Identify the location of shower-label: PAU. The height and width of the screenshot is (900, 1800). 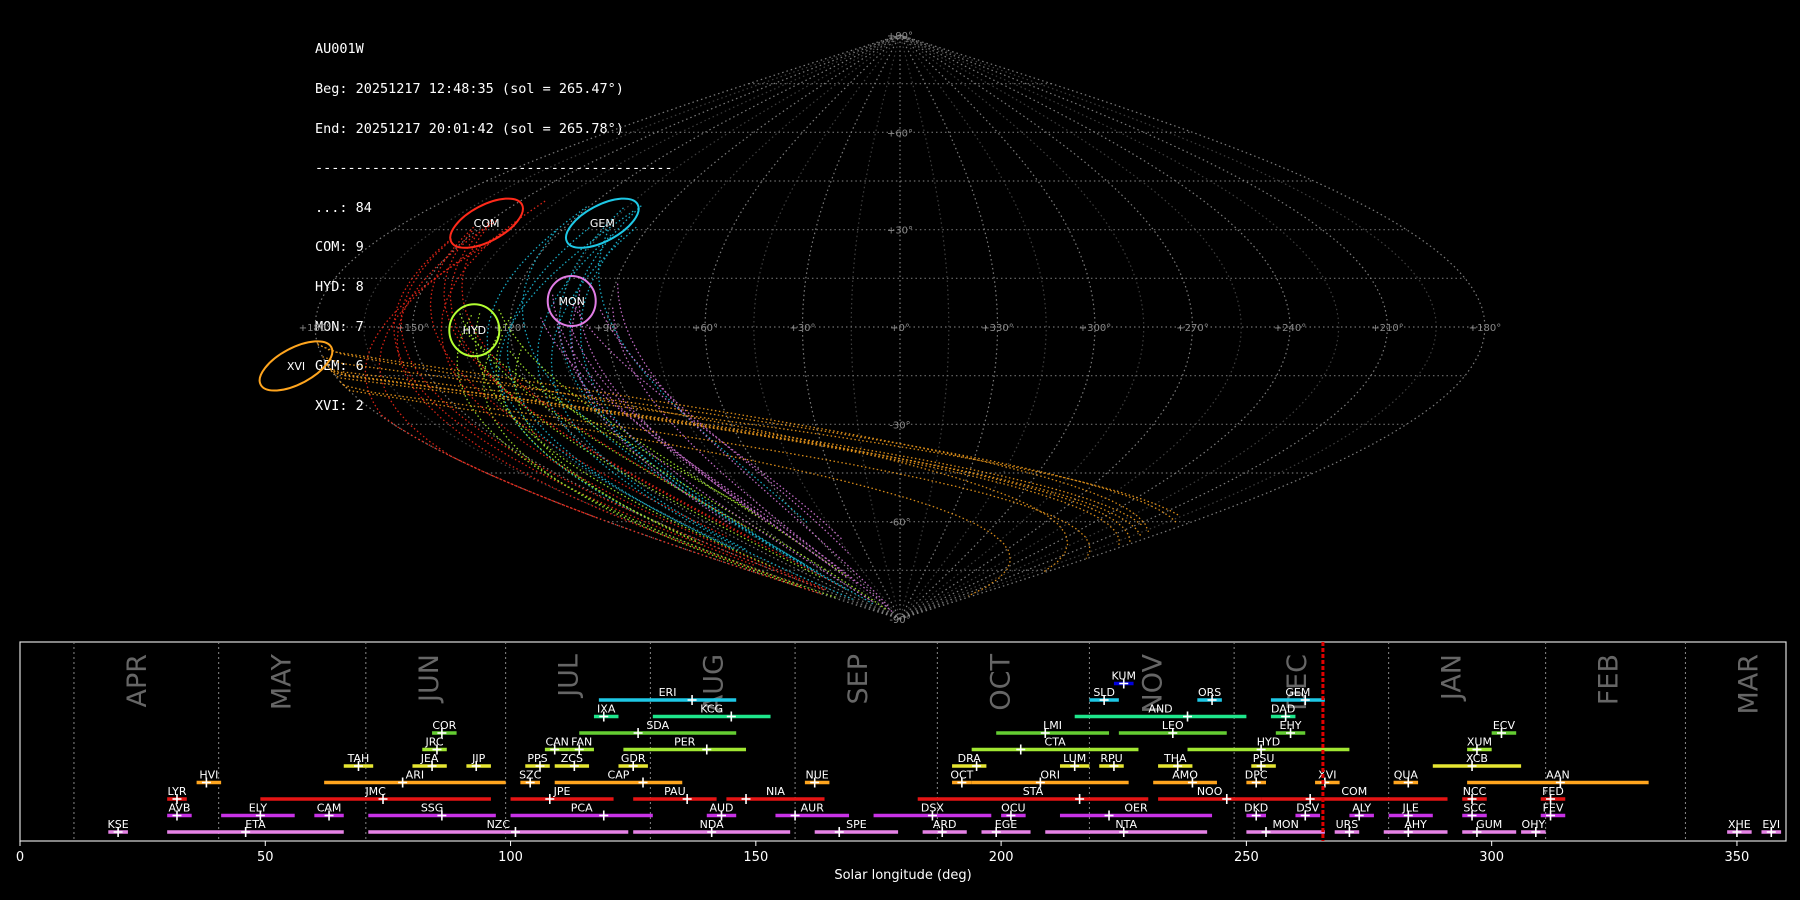
(675, 791).